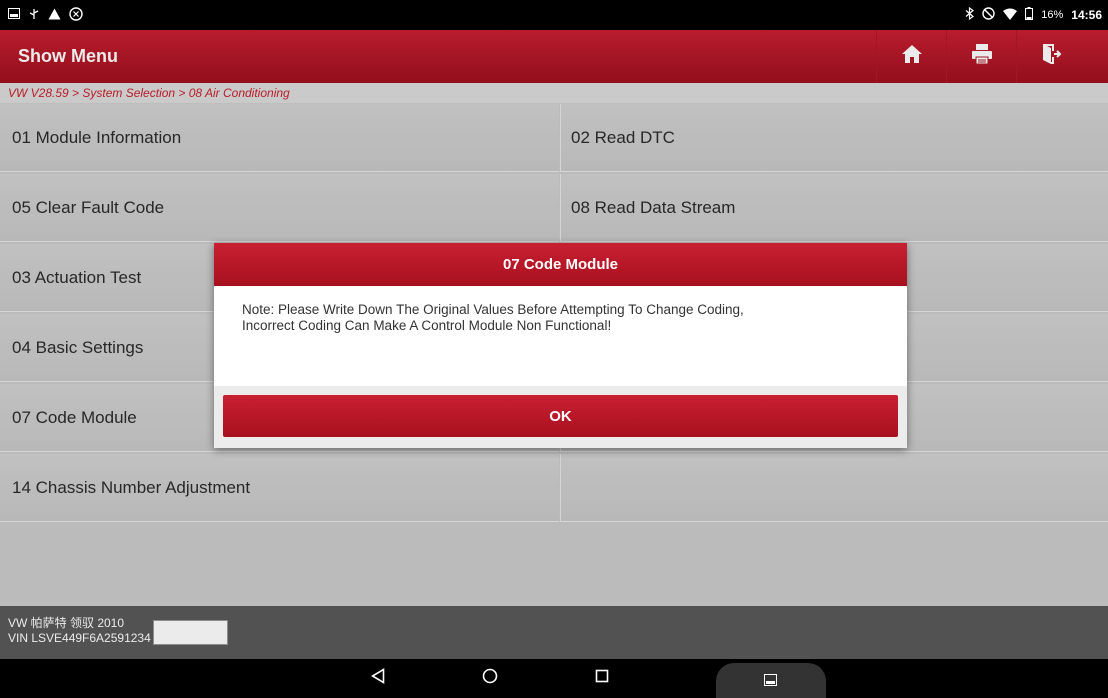 The image size is (1108, 698). I want to click on dialog-footer: OK, so click(560, 417).